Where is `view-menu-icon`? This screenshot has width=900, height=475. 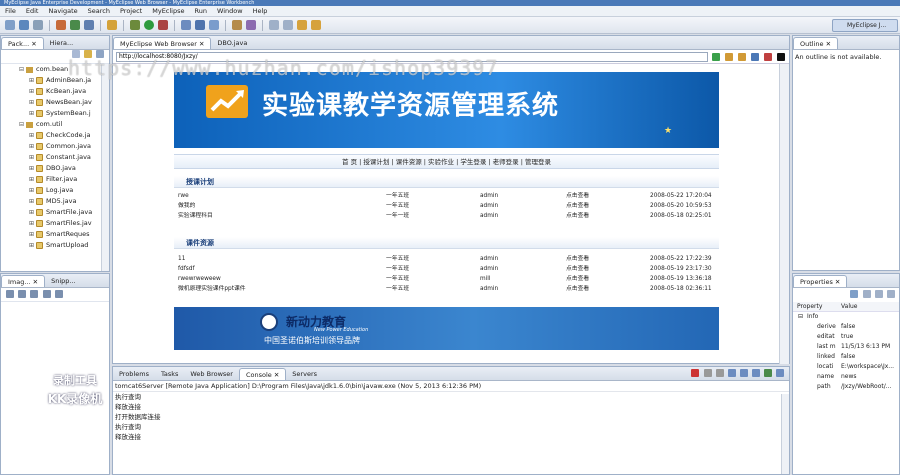 view-menu-icon is located at coordinates (891, 294).